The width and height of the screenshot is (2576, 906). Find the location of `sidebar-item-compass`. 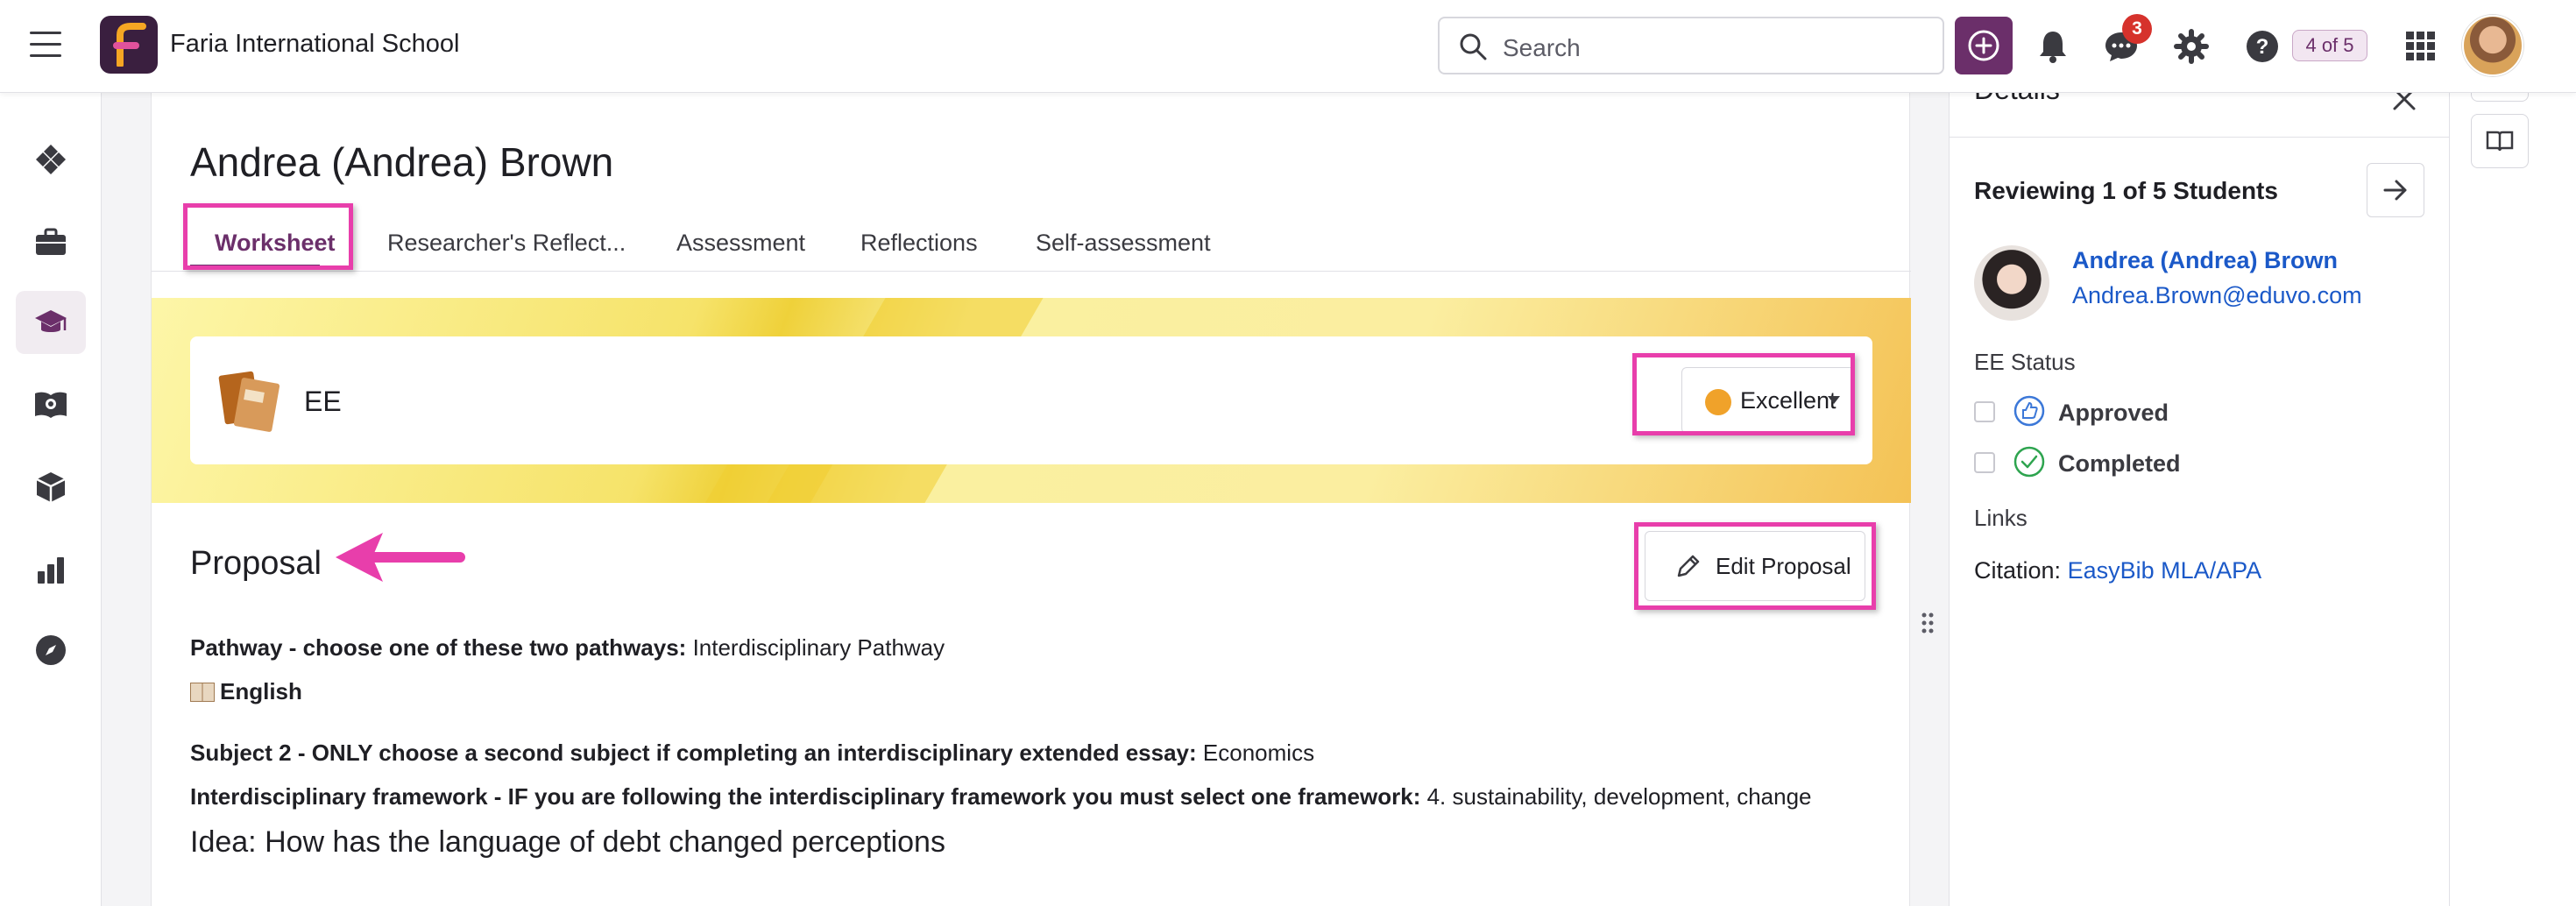

sidebar-item-compass is located at coordinates (51, 651).